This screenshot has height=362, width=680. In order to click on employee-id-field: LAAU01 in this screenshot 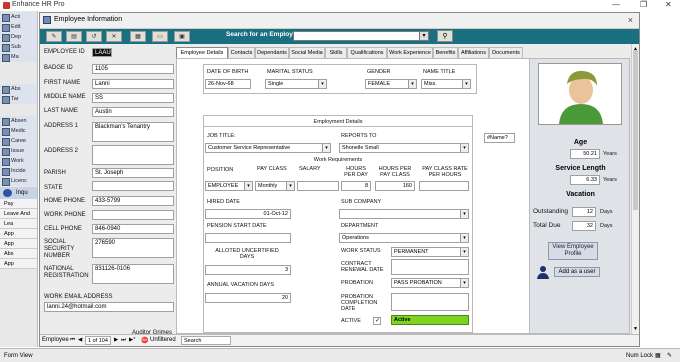, I will do `click(102, 52)`.